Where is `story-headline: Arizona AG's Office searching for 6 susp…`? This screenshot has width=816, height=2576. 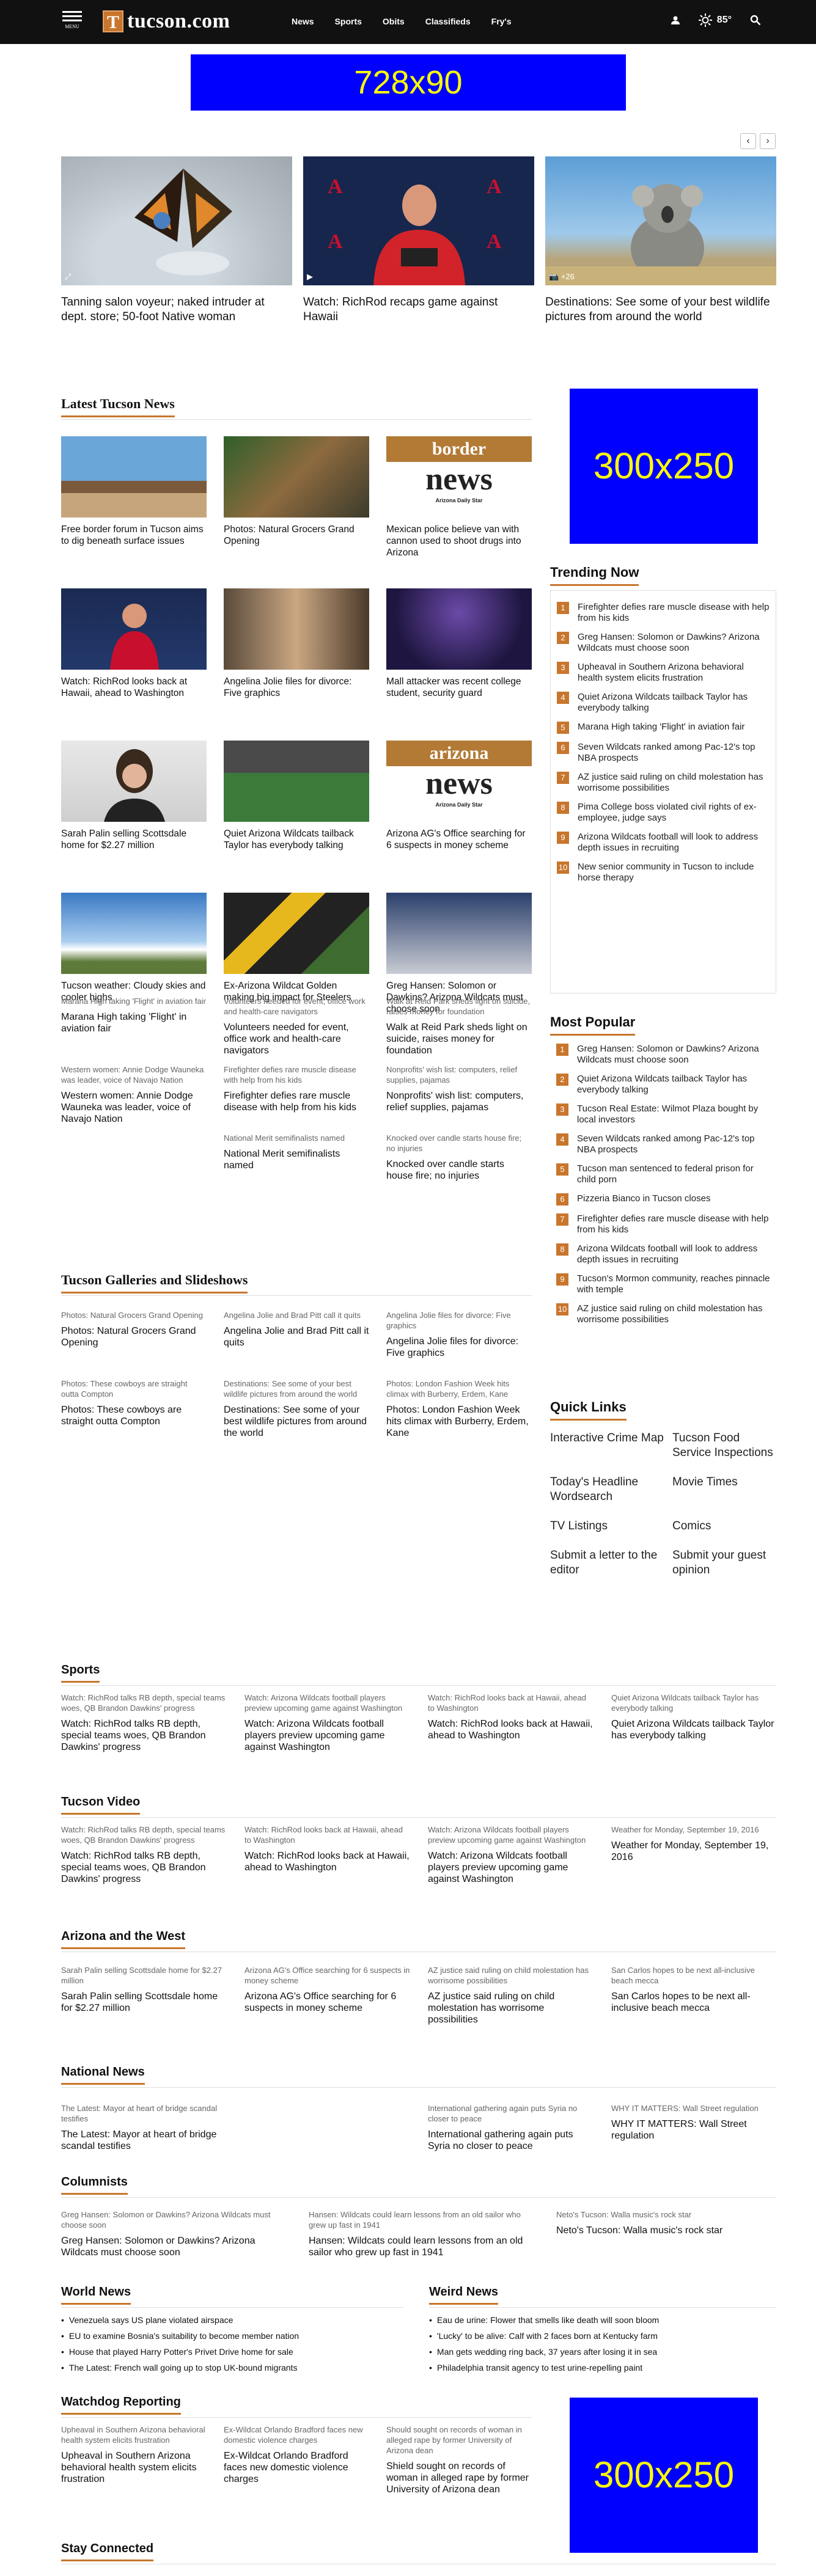 story-headline: Arizona AG's Office searching for 6 susp… is located at coordinates (327, 2002).